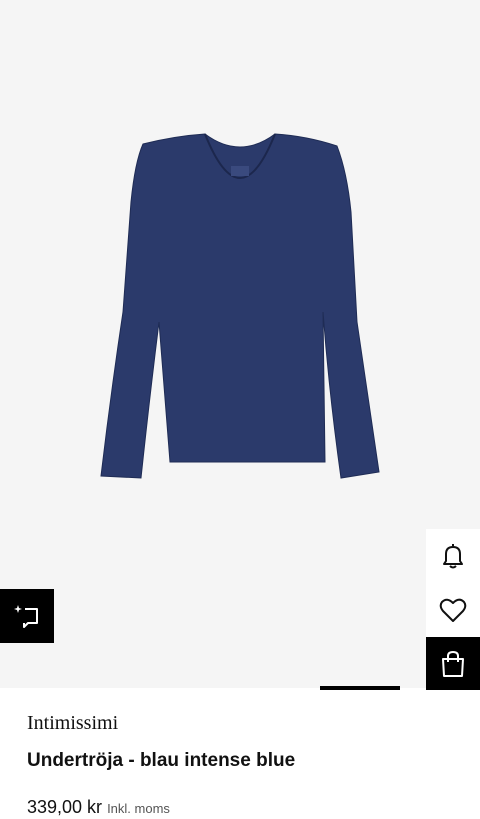  I want to click on price: 339,00 kr, so click(65, 807).